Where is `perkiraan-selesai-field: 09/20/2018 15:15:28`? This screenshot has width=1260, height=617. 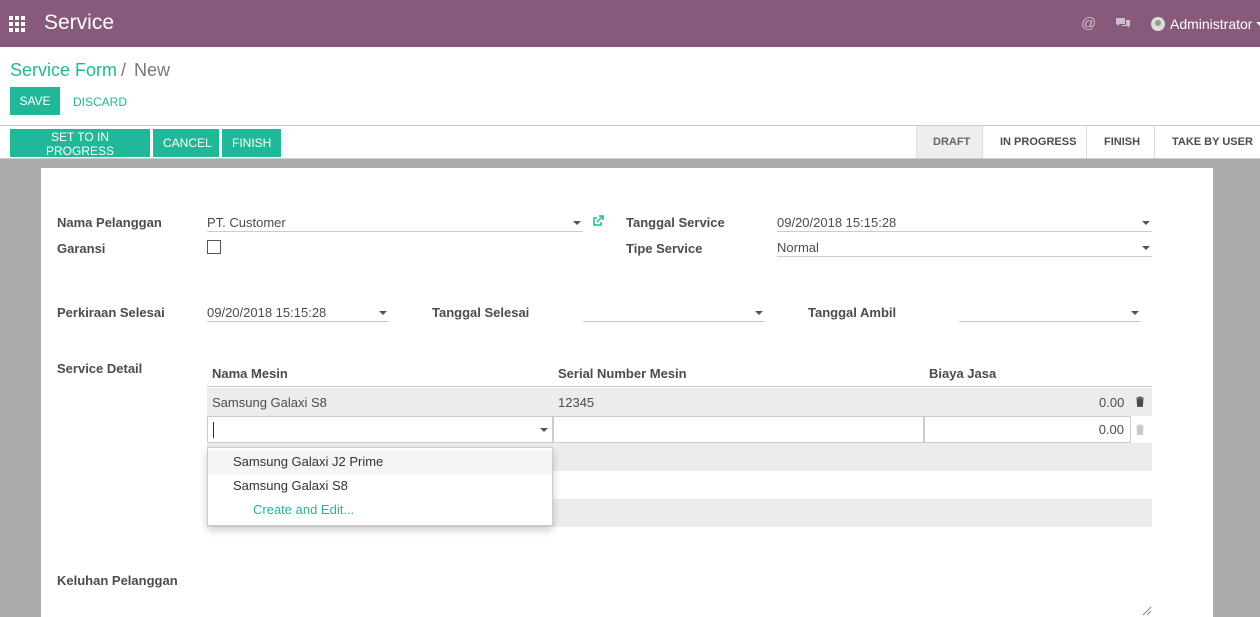
perkiraan-selesai-field: 09/20/2018 15:15:28 is located at coordinates (298, 312).